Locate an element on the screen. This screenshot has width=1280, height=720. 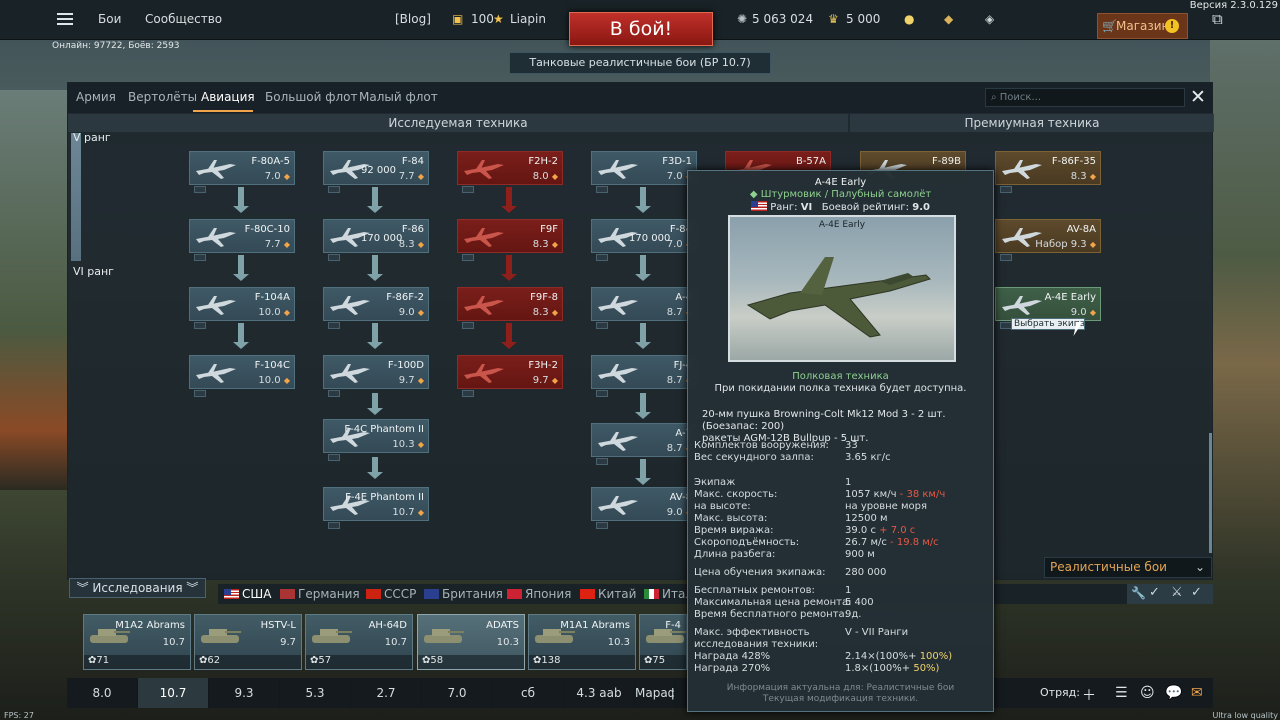
close-icon: ✕ is located at coordinates (1198, 97).